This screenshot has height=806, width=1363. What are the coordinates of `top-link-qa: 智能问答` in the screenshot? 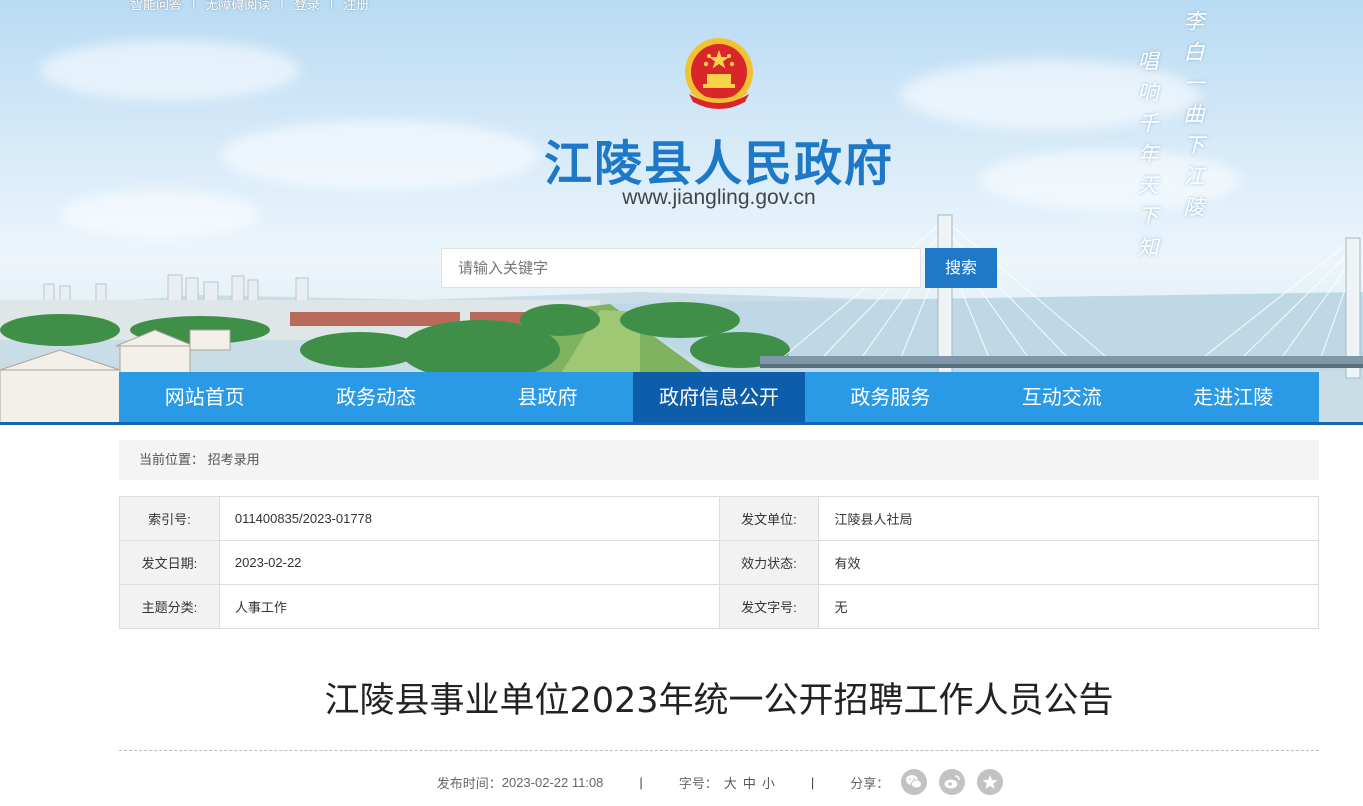 It's located at (156, 6).